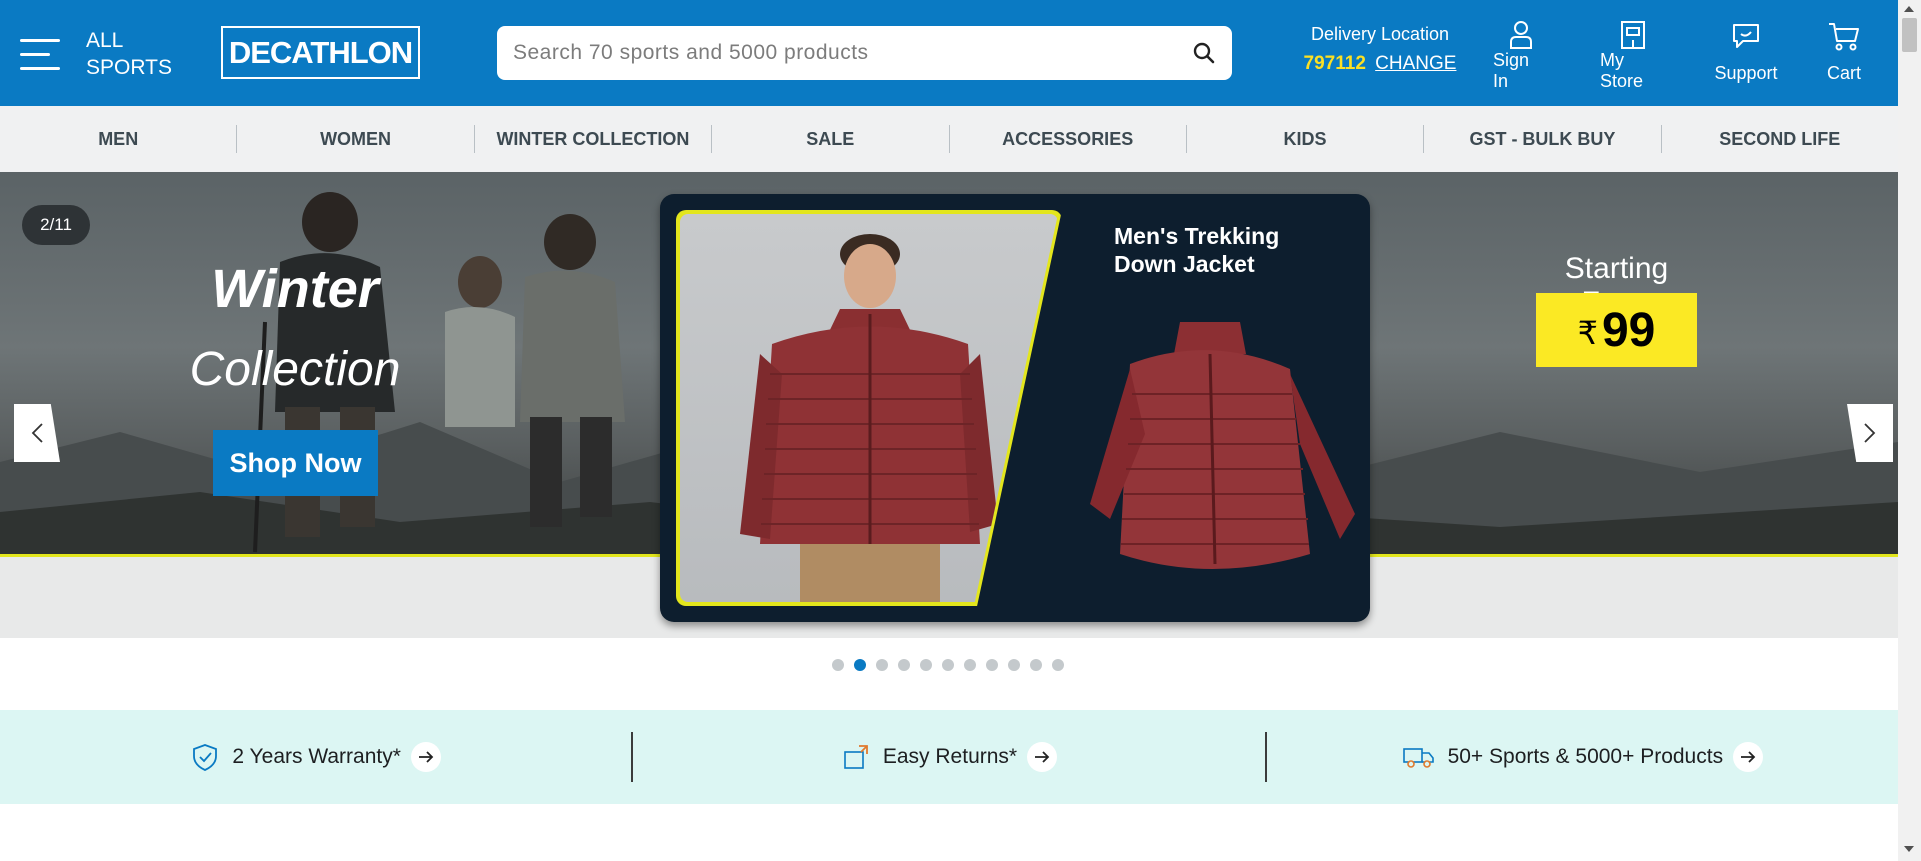 The width and height of the screenshot is (1921, 861). I want to click on product-photo-frame, so click(869, 408).